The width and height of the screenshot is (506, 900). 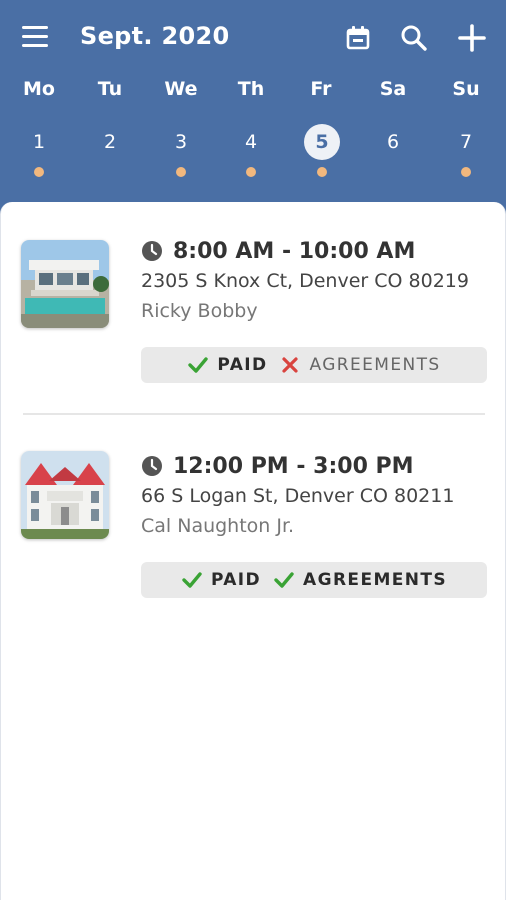 I want to click on date-6: 6, so click(x=393, y=150).